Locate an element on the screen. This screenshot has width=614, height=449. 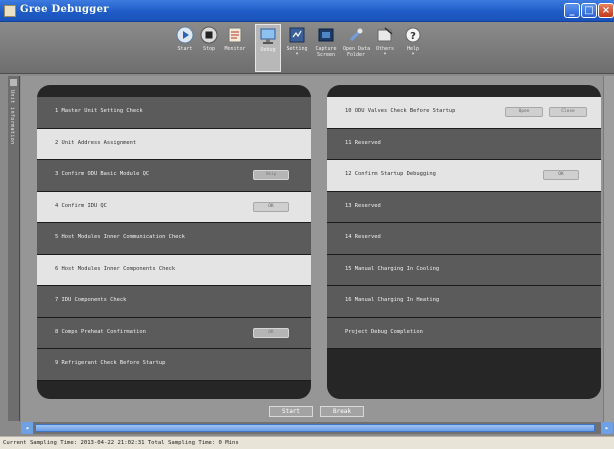
debug-step-row: 1 Master Unit Setting Check is located at coordinates (174, 113).